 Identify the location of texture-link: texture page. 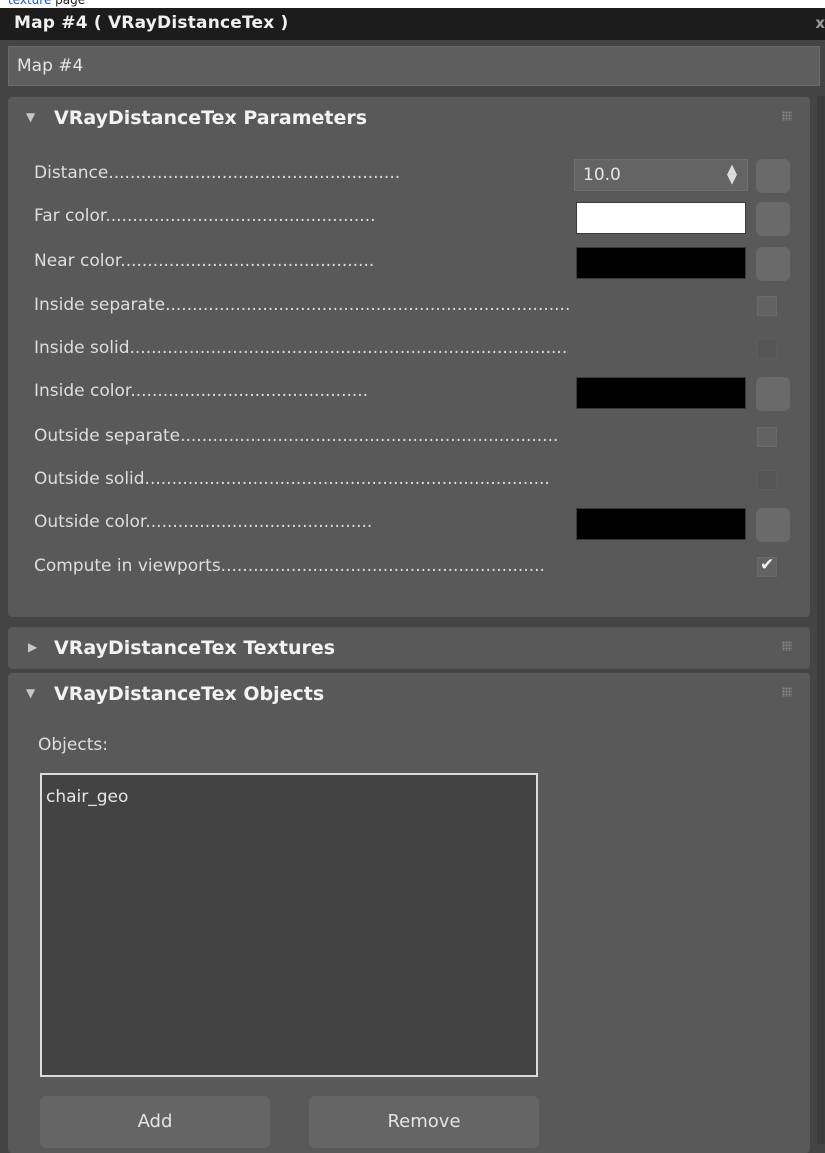
(46, 3).